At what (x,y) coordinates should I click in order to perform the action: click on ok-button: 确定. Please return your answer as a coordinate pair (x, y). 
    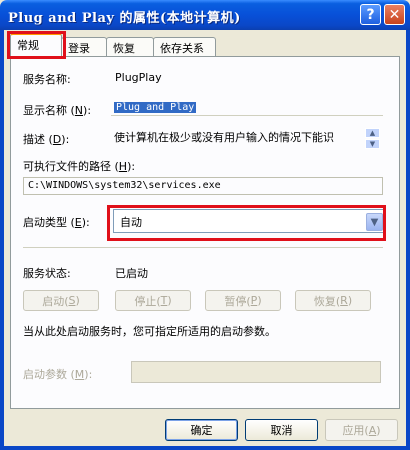
    Looking at the image, I should click on (201, 430).